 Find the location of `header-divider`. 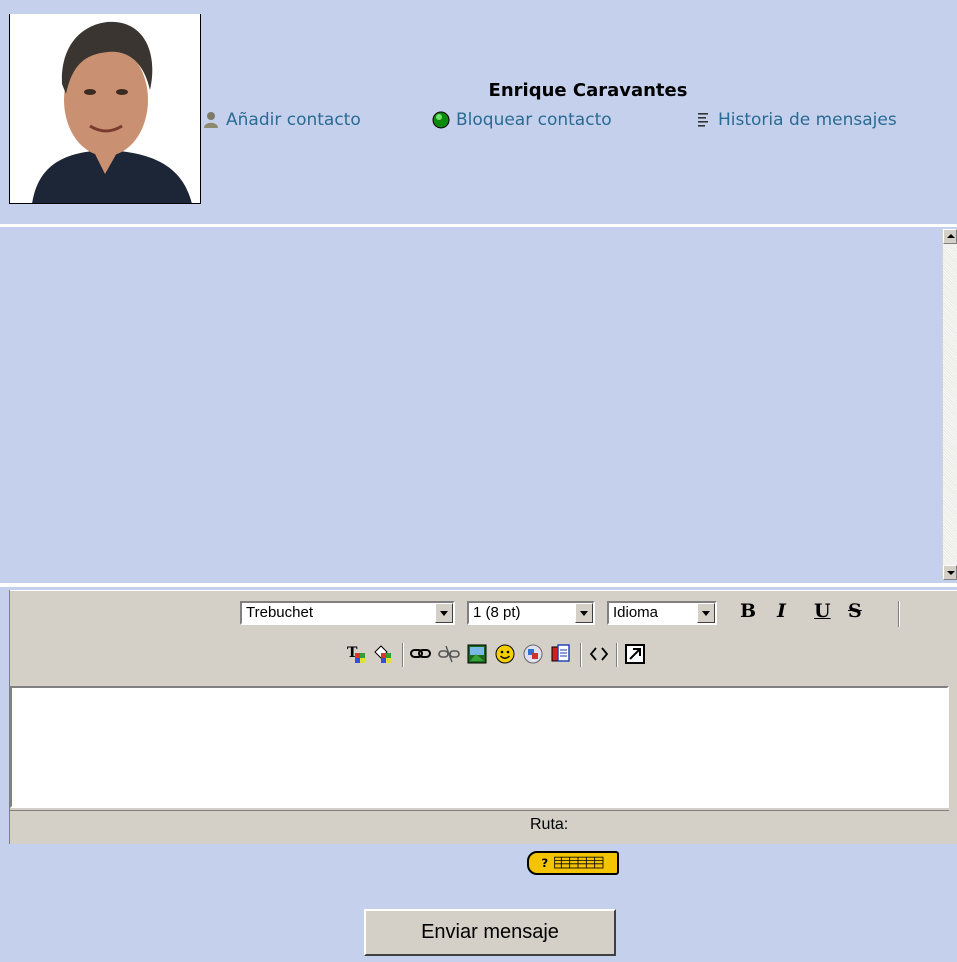

header-divider is located at coordinates (478, 225).